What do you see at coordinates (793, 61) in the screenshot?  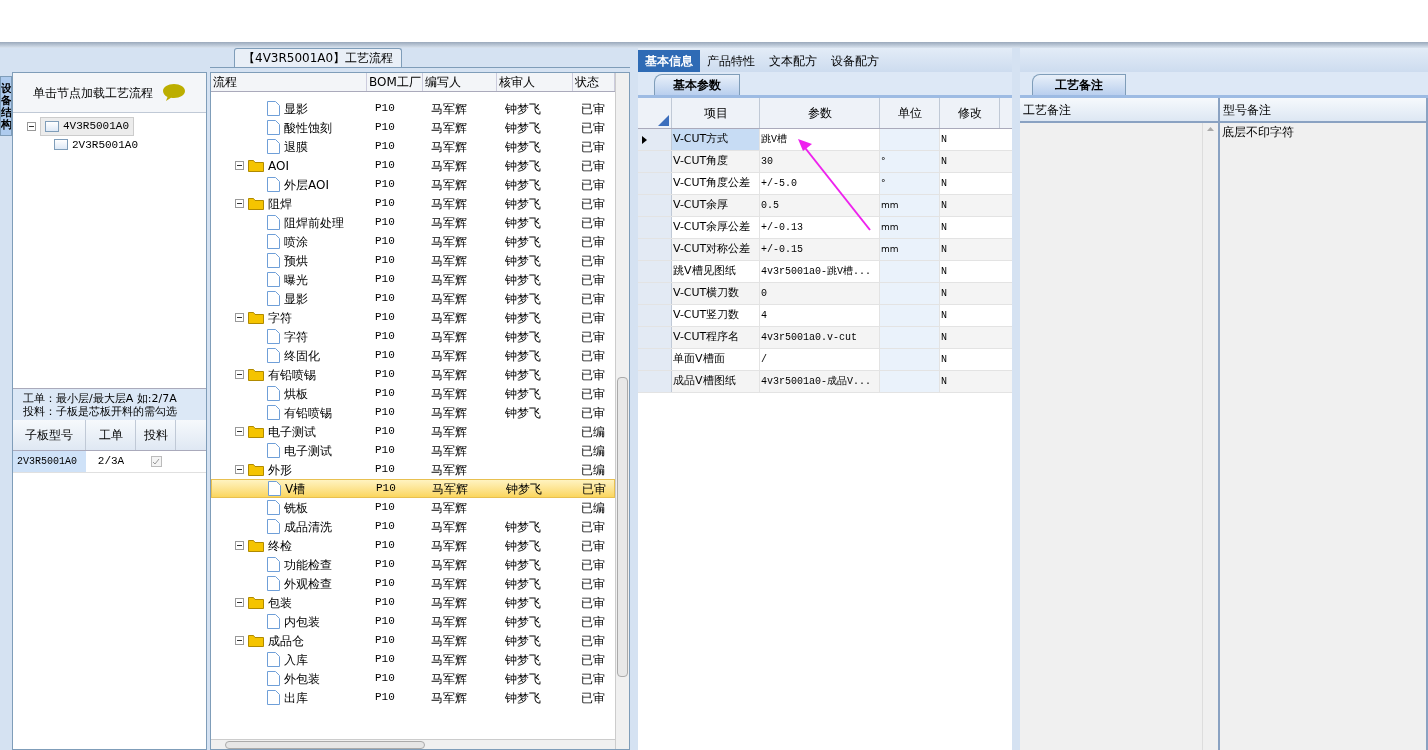 I see `tab: 文本配方` at bounding box center [793, 61].